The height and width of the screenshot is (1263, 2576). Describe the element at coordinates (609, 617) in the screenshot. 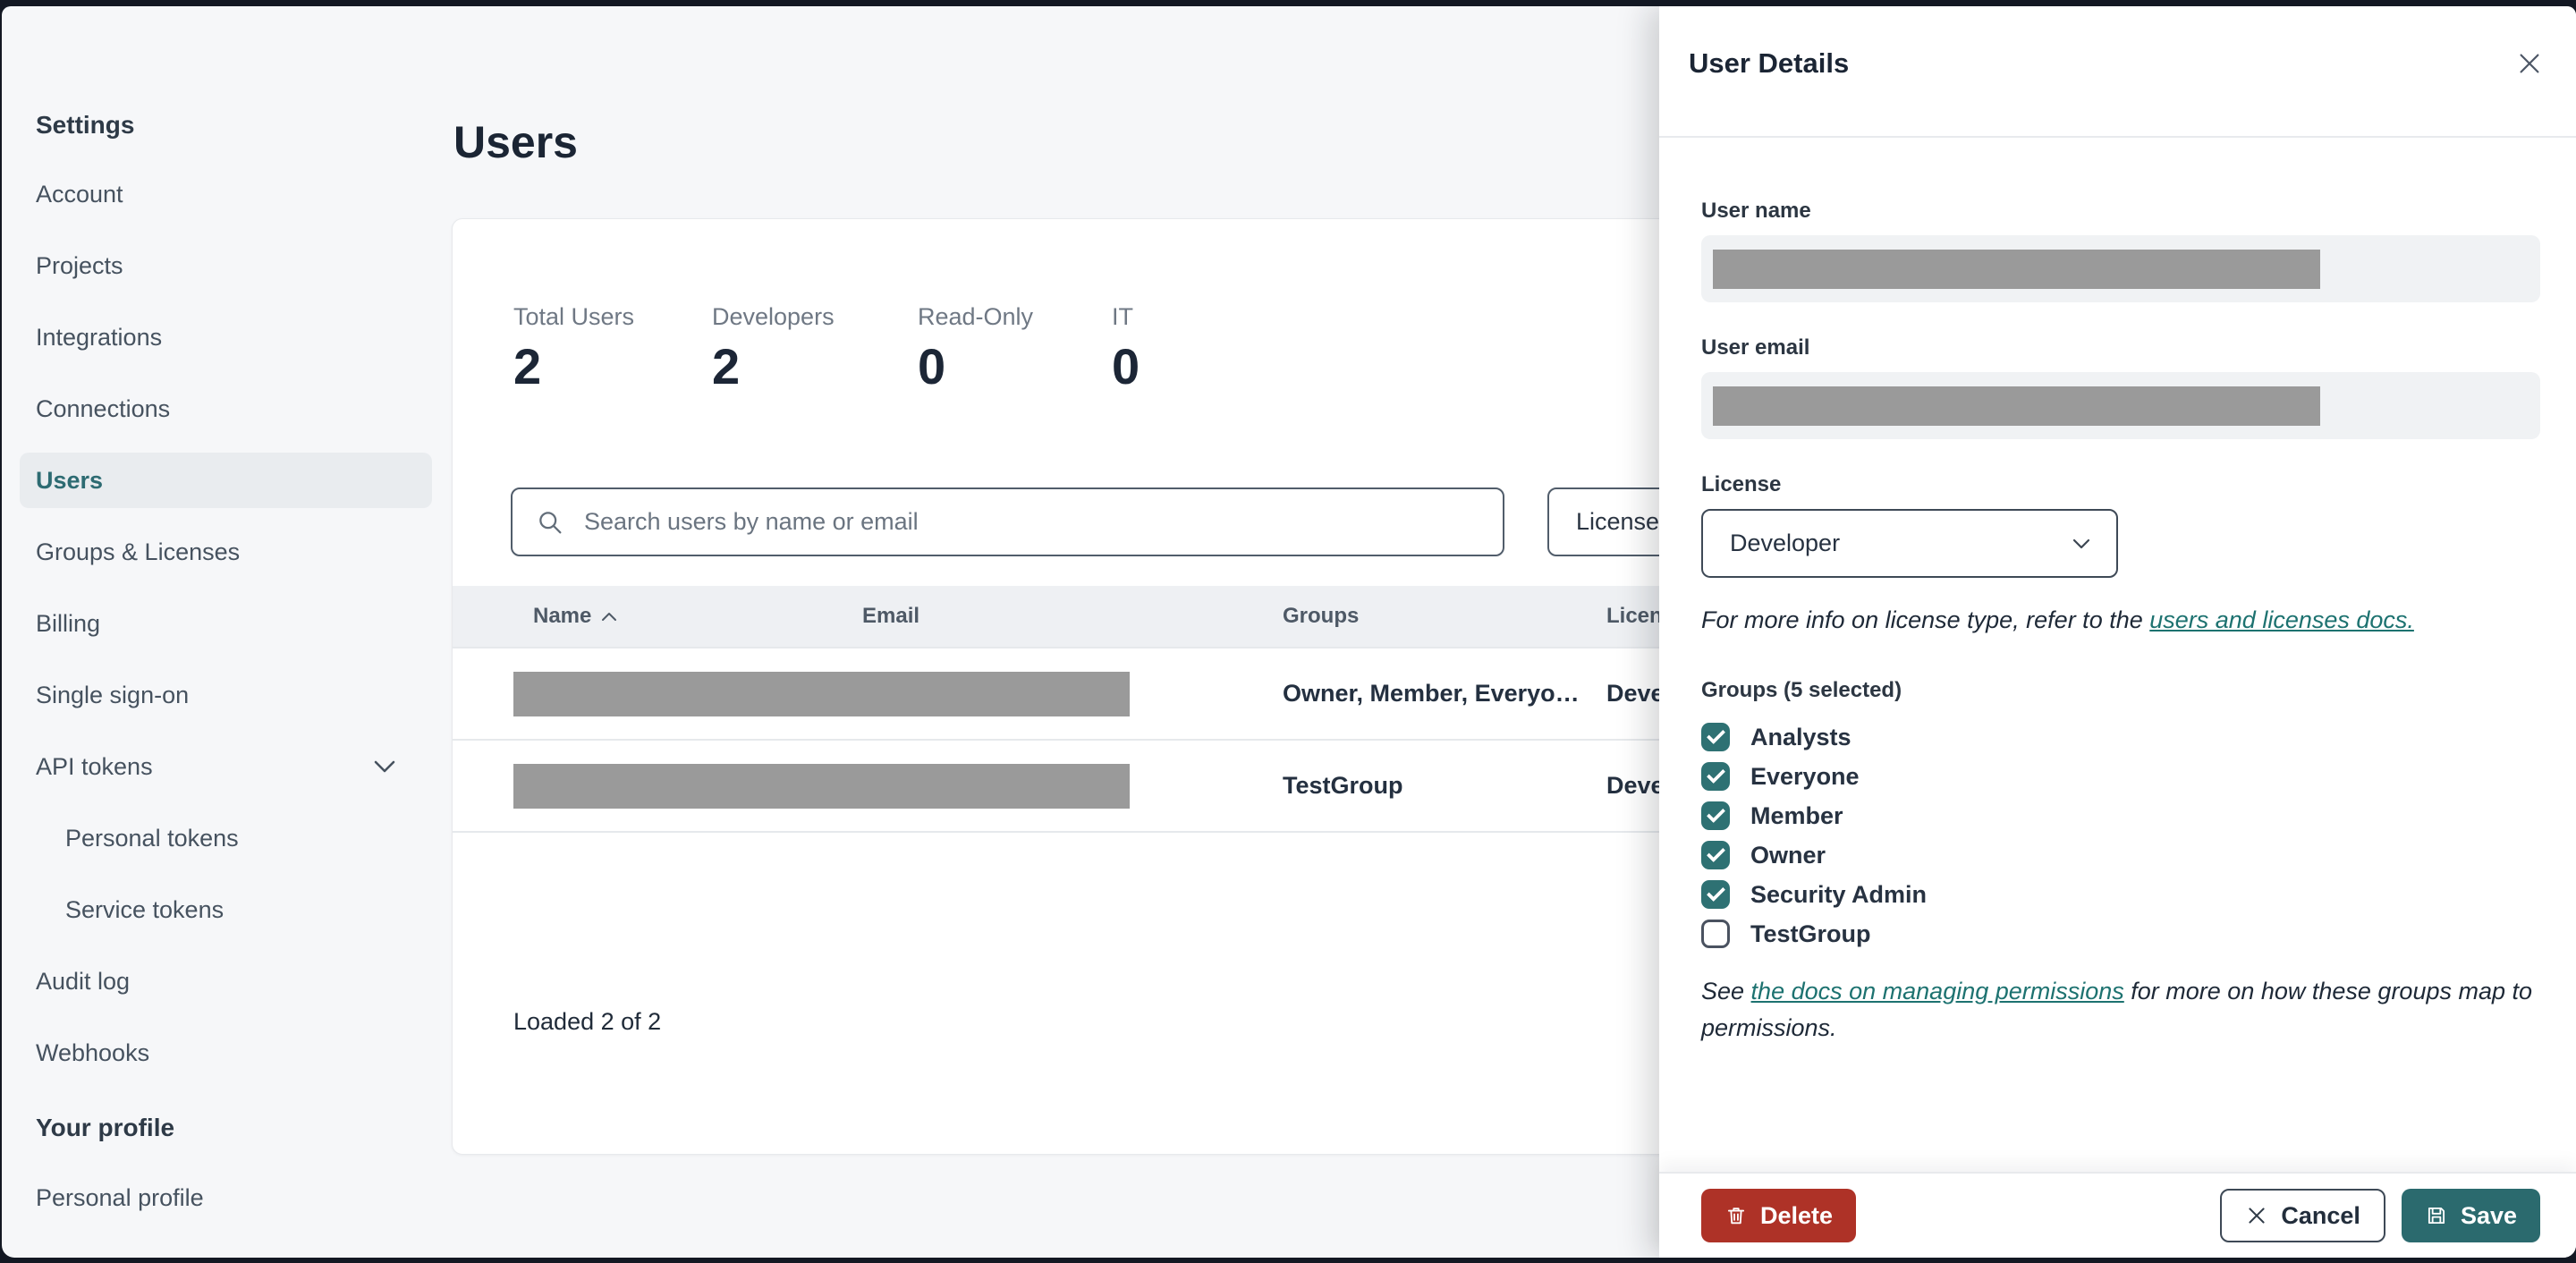

I see `sort-asc-icon` at that location.